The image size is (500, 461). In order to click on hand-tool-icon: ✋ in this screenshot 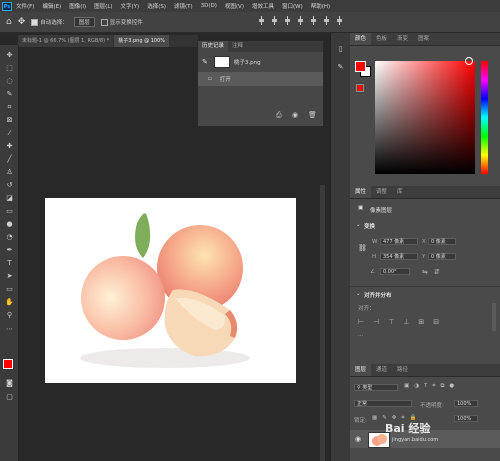, I will do `click(9, 302)`.